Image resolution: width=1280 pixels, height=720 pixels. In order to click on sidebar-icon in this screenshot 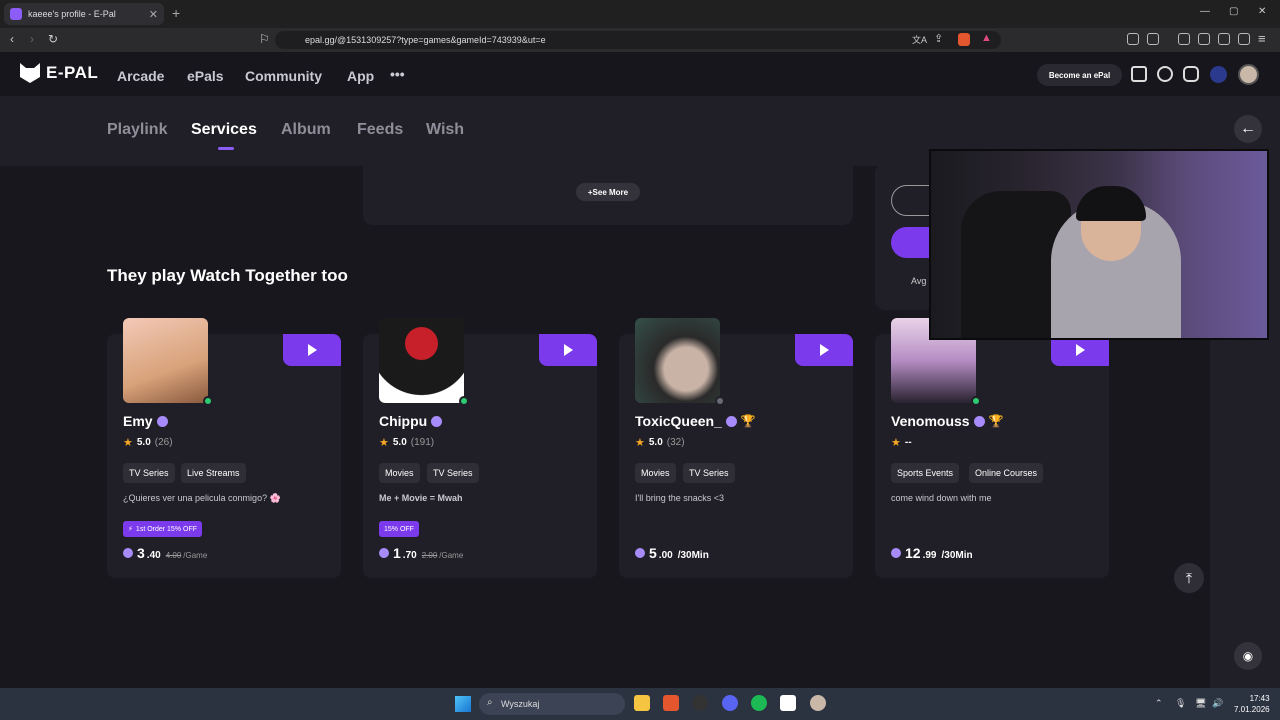, I will do `click(1184, 39)`.